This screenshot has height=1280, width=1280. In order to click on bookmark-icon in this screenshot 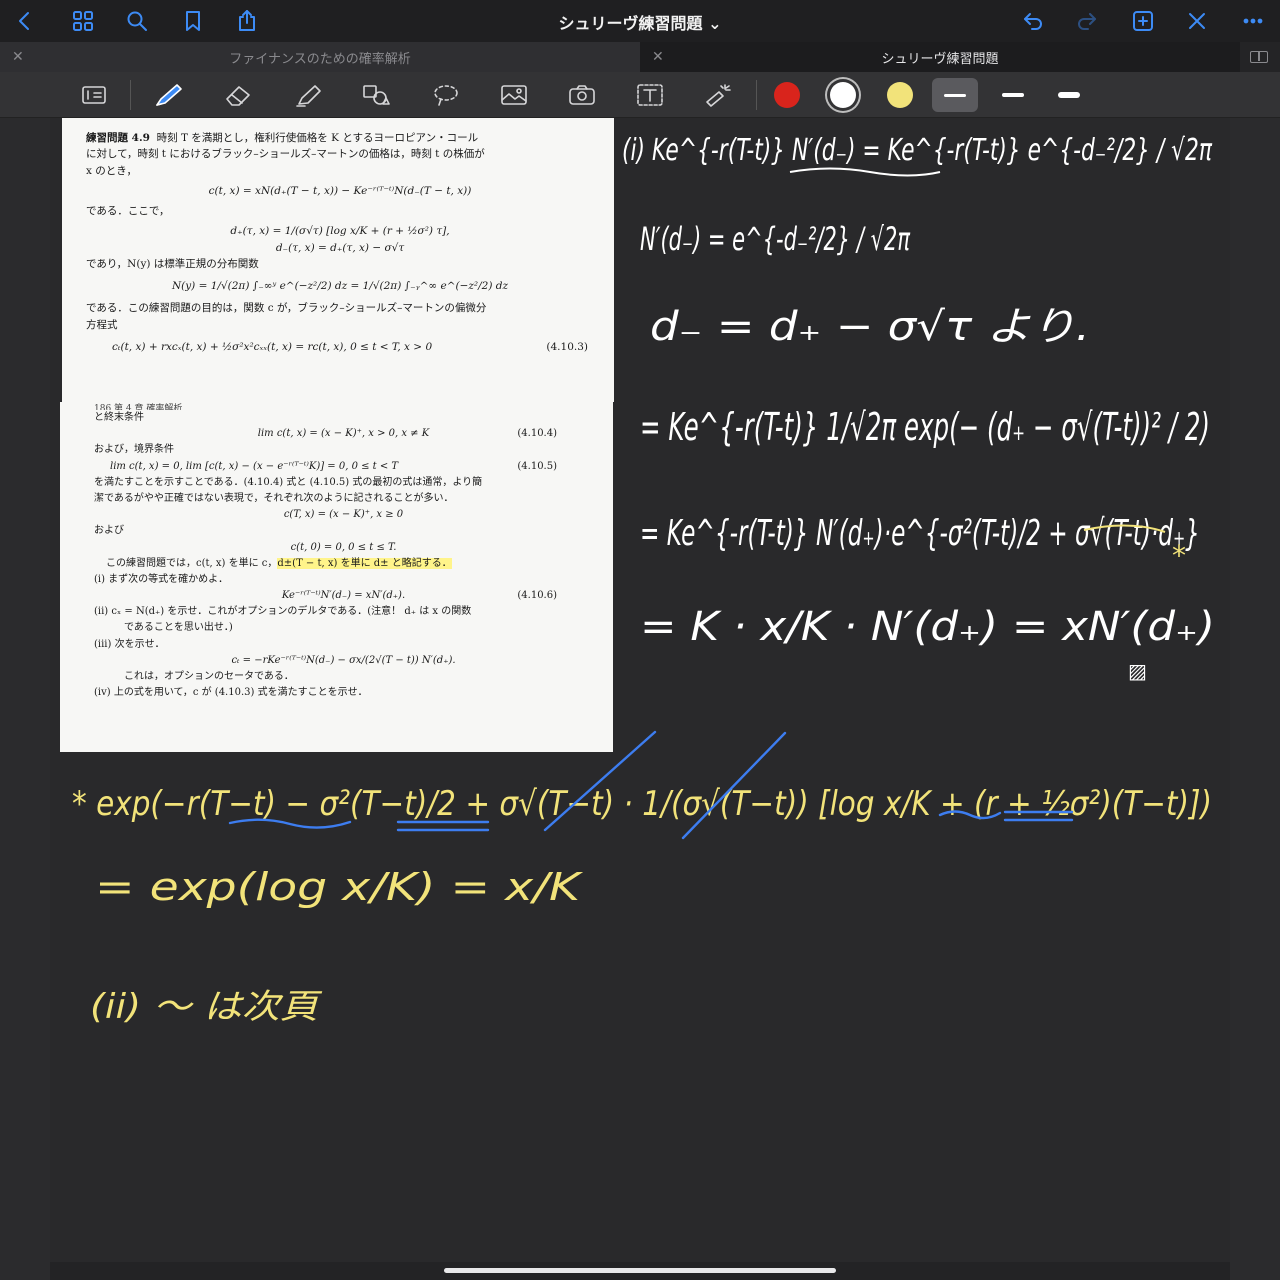, I will do `click(193, 21)`.